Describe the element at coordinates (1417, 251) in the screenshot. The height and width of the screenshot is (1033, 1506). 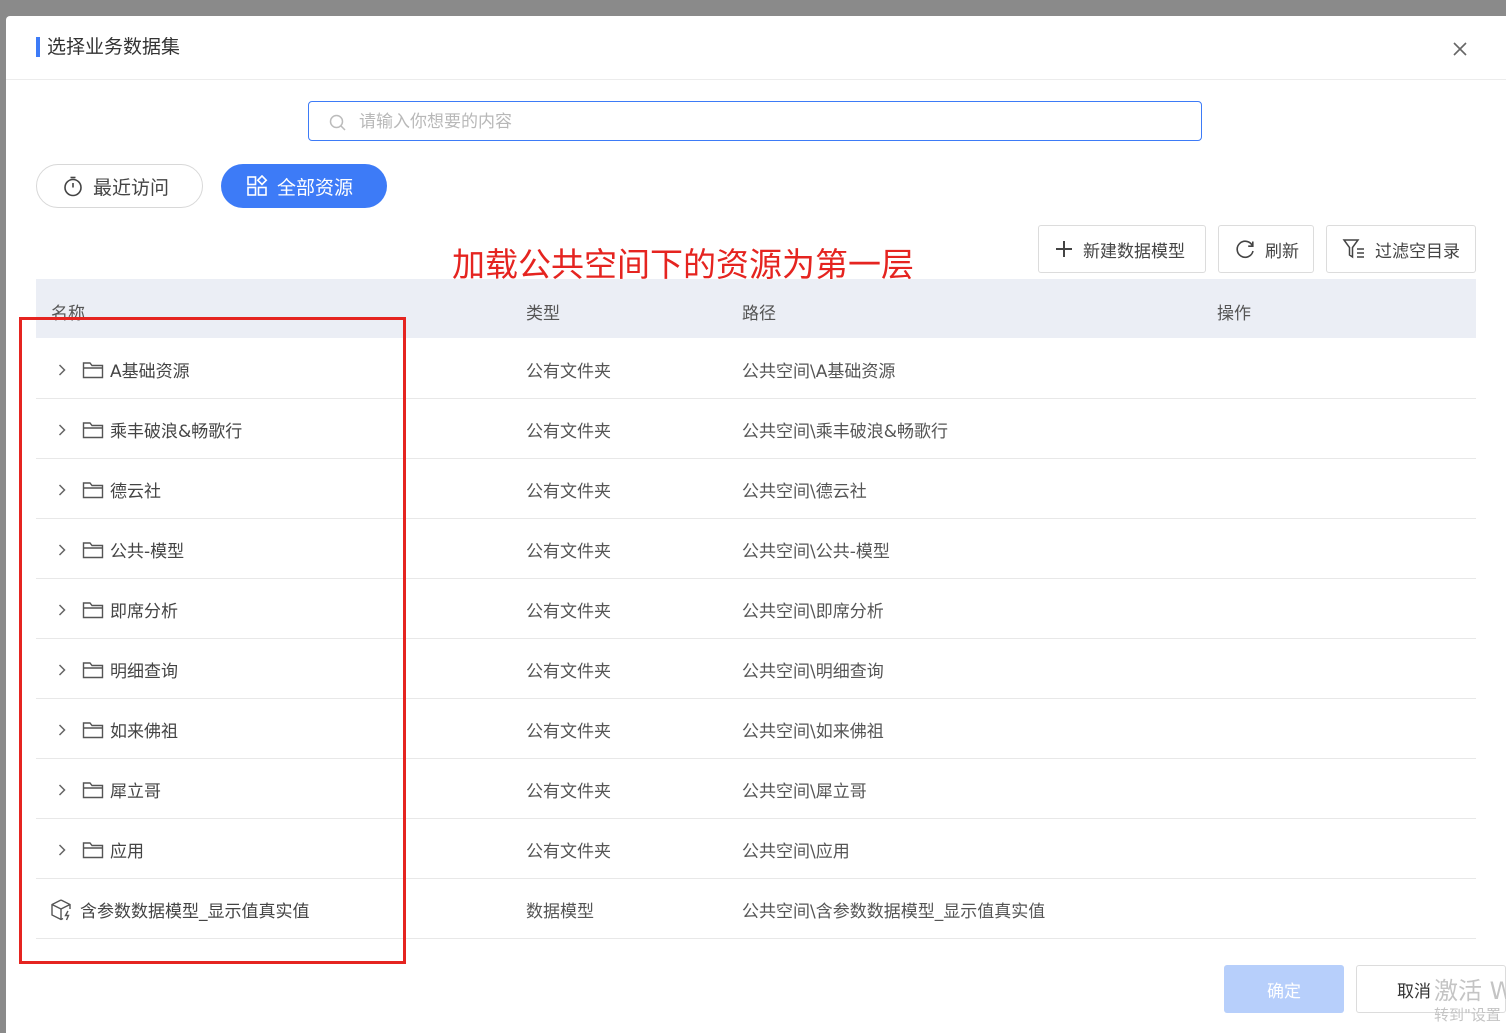
I see `filter-empty-dirs-label: 过滤空目录` at that location.